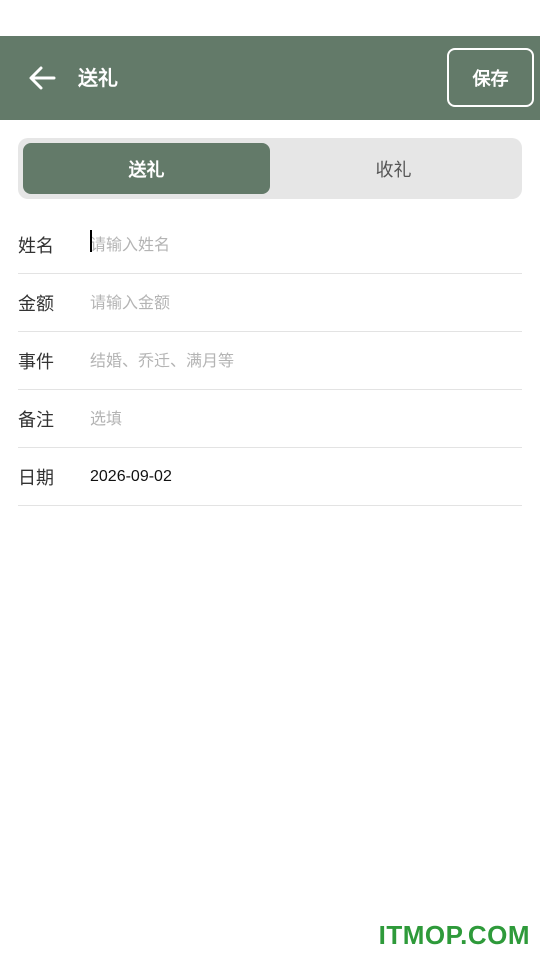 The height and width of the screenshot is (960, 540). What do you see at coordinates (36, 246) in the screenshot?
I see `name-label: 姓名` at bounding box center [36, 246].